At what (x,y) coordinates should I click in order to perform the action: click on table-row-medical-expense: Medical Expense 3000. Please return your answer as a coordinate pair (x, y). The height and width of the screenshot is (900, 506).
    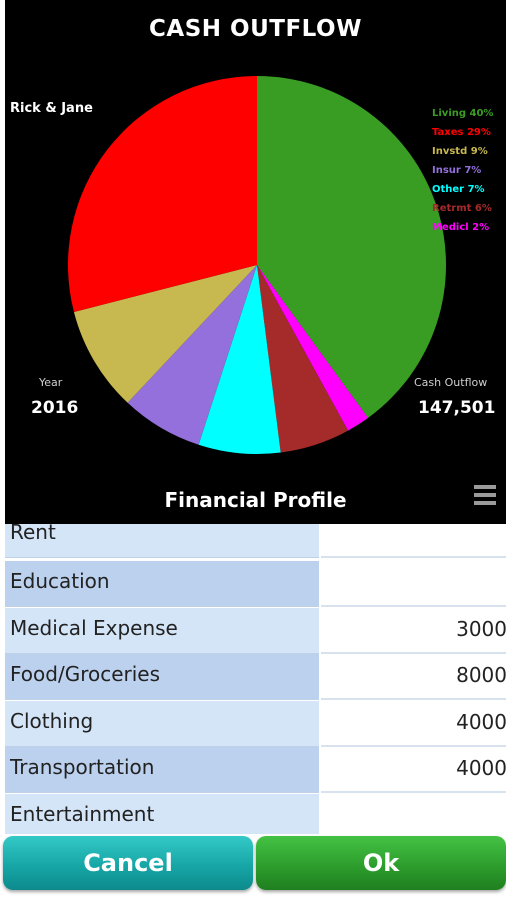
    Looking at the image, I should click on (255, 631).